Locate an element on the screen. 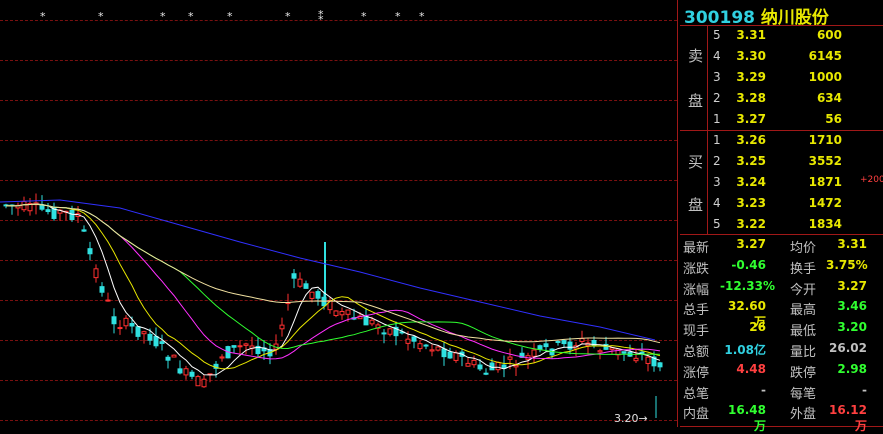 This screenshot has width=883, height=434. stat-label: 今开 is located at coordinates (803, 290).